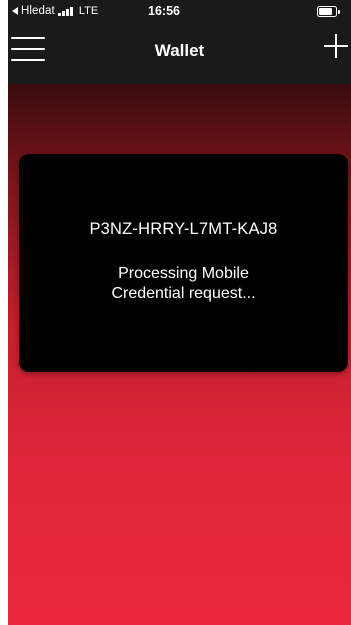 Image resolution: width=351 pixels, height=625 pixels. Describe the element at coordinates (179, 50) in the screenshot. I see `page-title: Wallet` at that location.